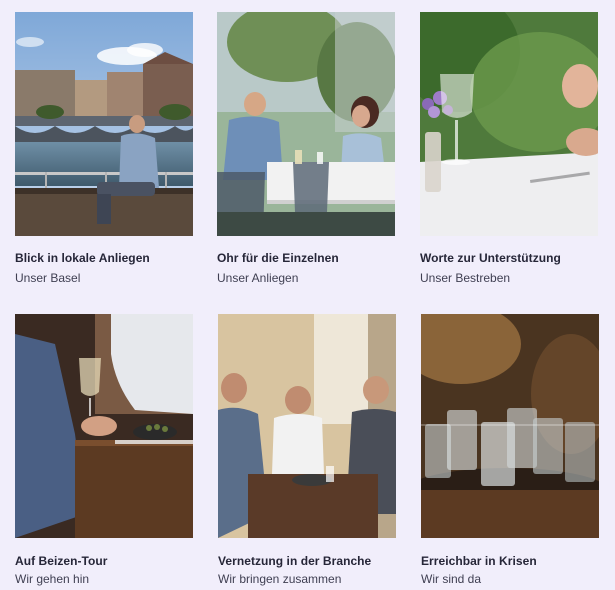  Describe the element at coordinates (451, 579) in the screenshot. I see `card-subtitle: Wir sind da` at that location.